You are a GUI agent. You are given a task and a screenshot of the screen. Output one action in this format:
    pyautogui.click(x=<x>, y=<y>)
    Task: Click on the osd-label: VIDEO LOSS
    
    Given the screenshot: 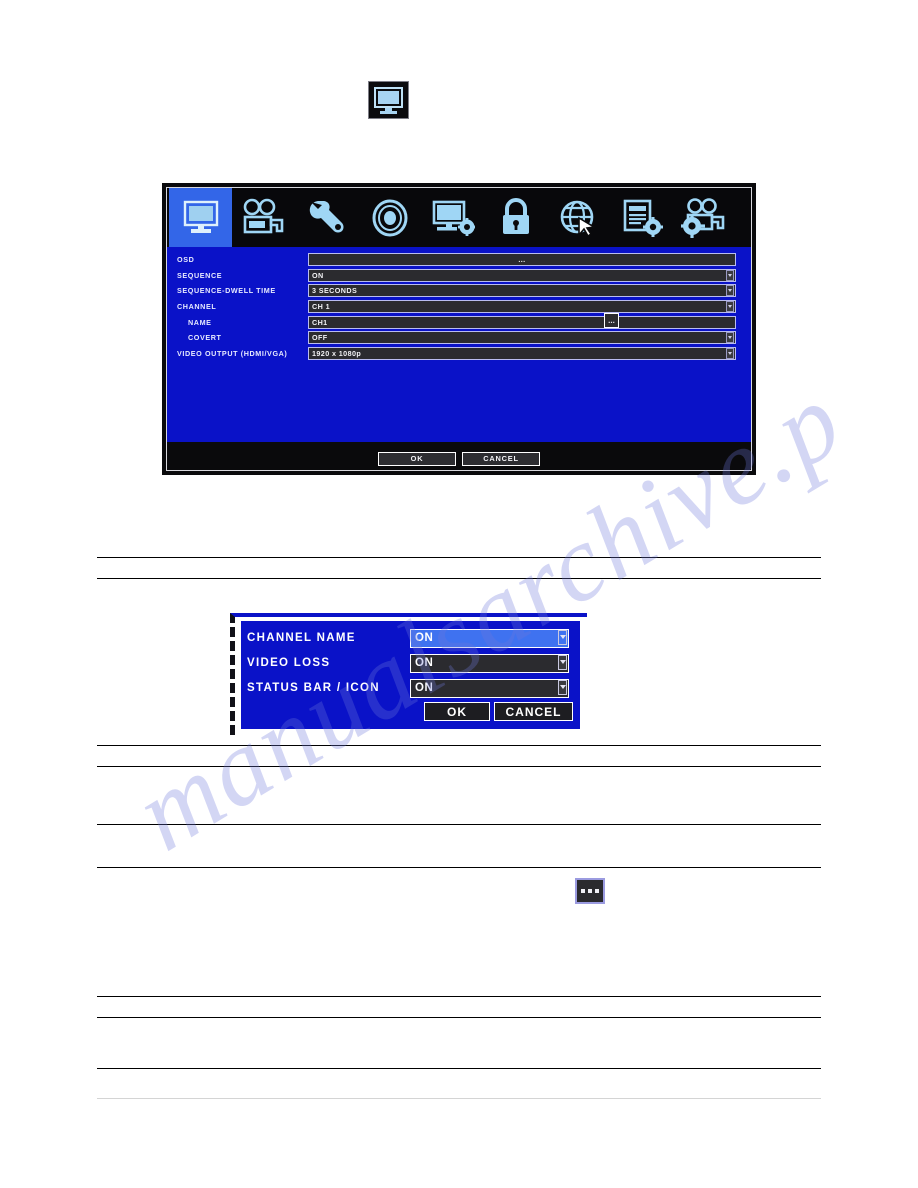 What is the action you would take?
    pyautogui.click(x=289, y=663)
    